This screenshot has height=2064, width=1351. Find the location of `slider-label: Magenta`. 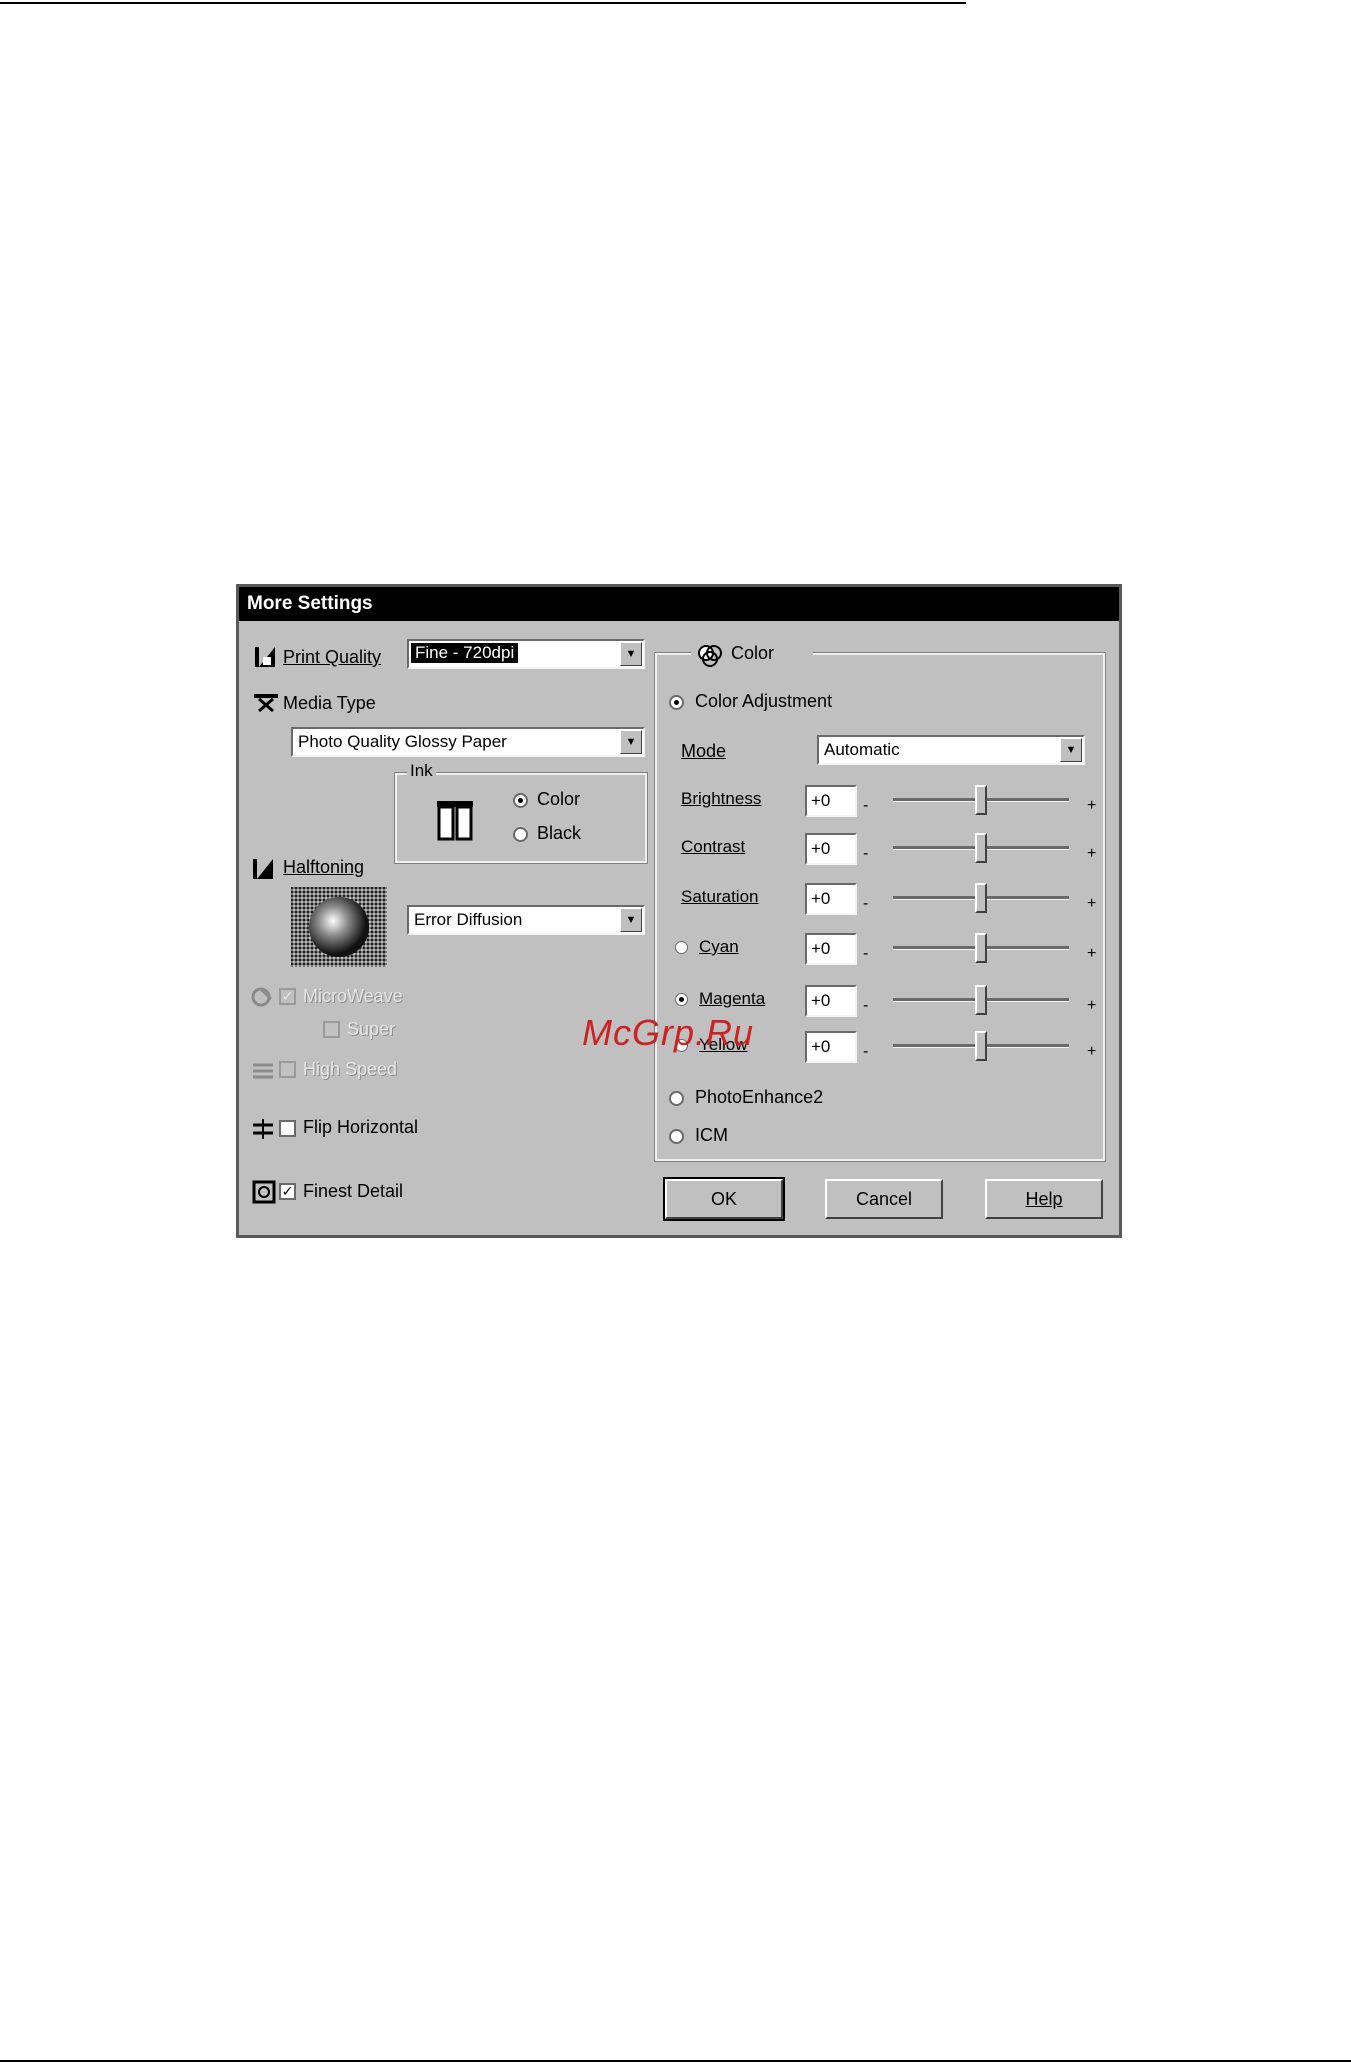

slider-label: Magenta is located at coordinates (732, 998).